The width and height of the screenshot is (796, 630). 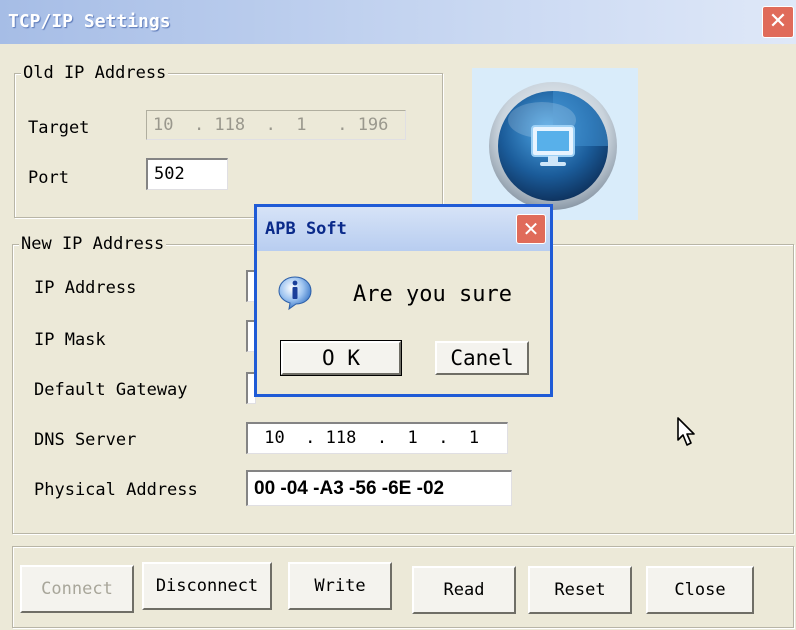 I want to click on dns-server-field: 10 . 118 . 1 . 1, so click(x=377, y=438).